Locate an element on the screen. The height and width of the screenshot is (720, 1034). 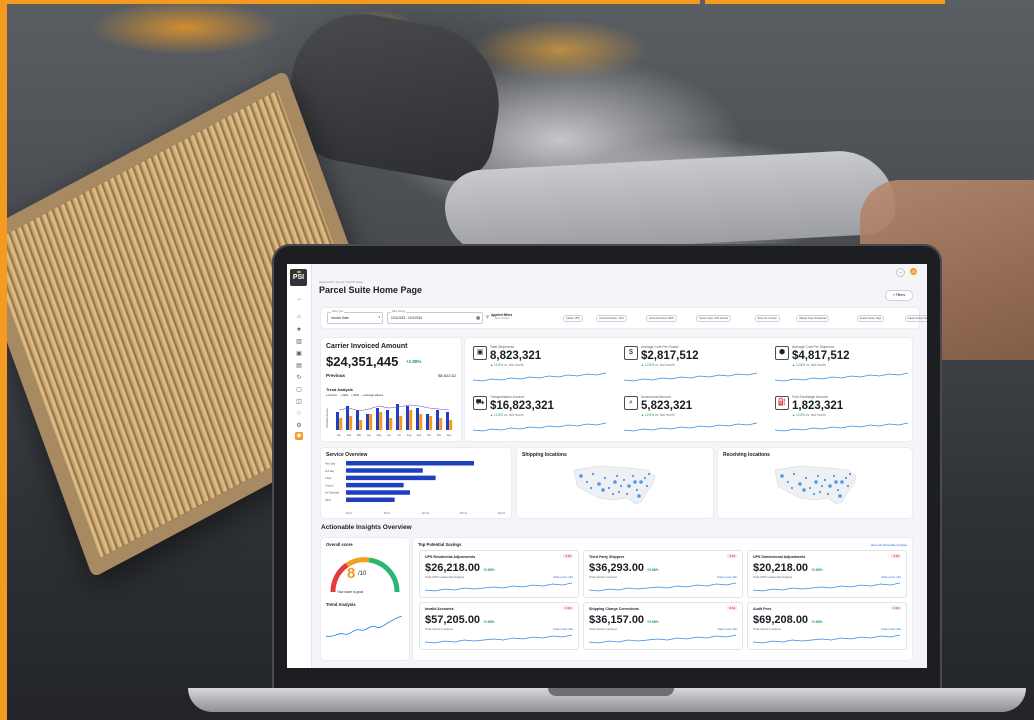
filter-chip: Carrier Group: Invoice is located at coordinates (915, 318).